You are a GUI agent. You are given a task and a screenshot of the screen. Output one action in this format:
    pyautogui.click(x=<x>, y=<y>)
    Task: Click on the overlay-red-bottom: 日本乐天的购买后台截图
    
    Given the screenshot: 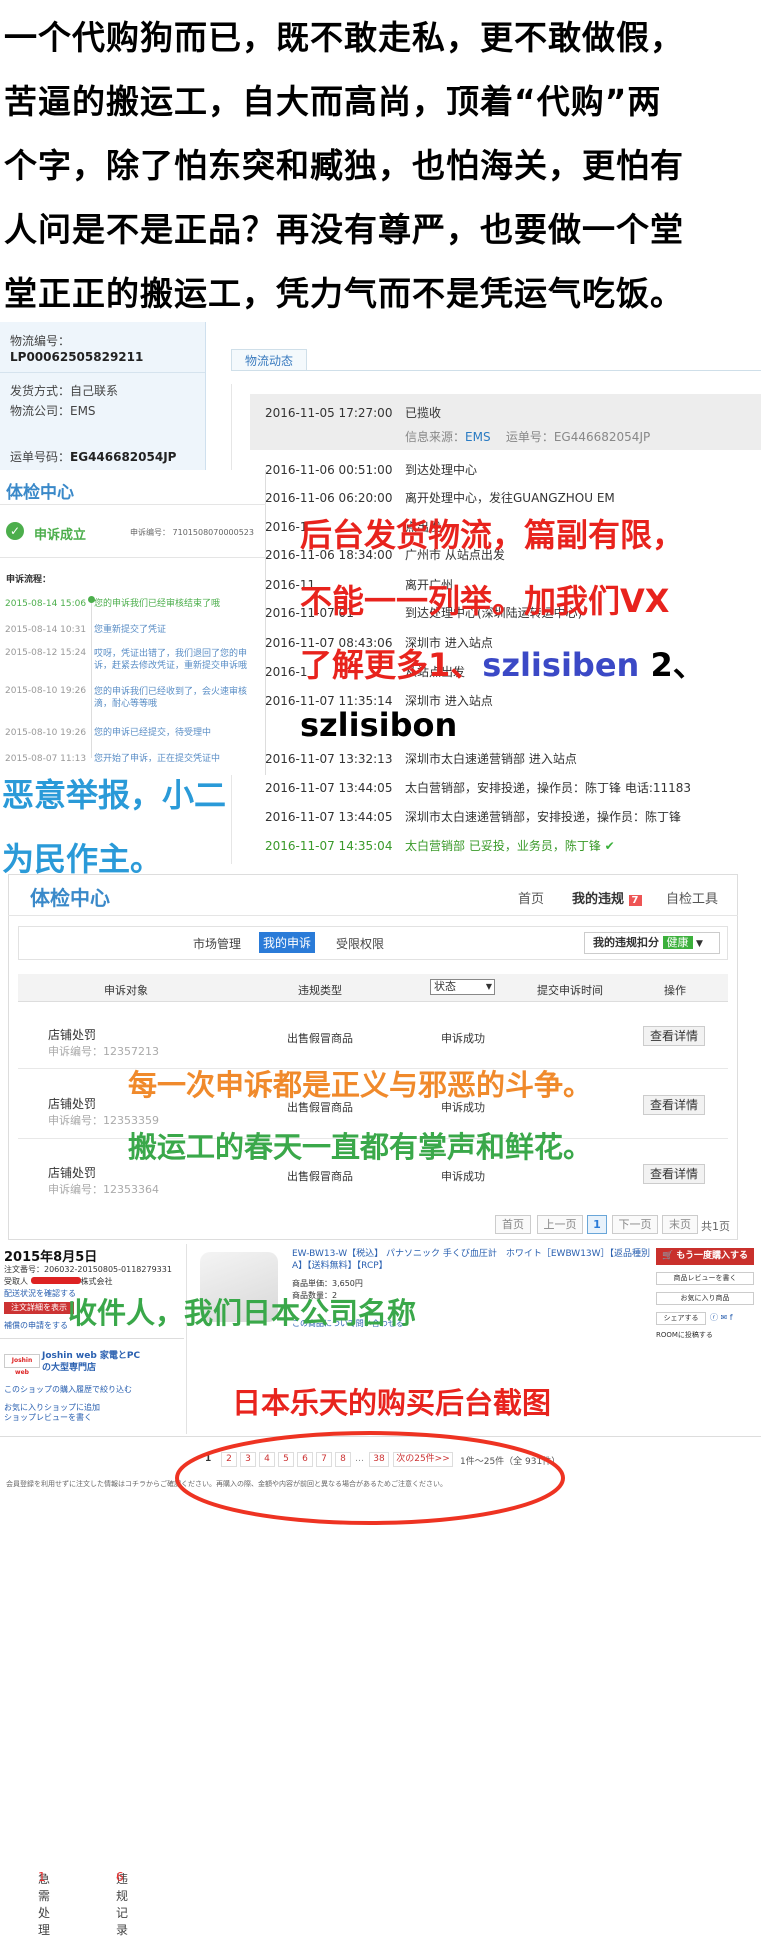 What is the action you would take?
    pyautogui.click(x=392, y=1403)
    